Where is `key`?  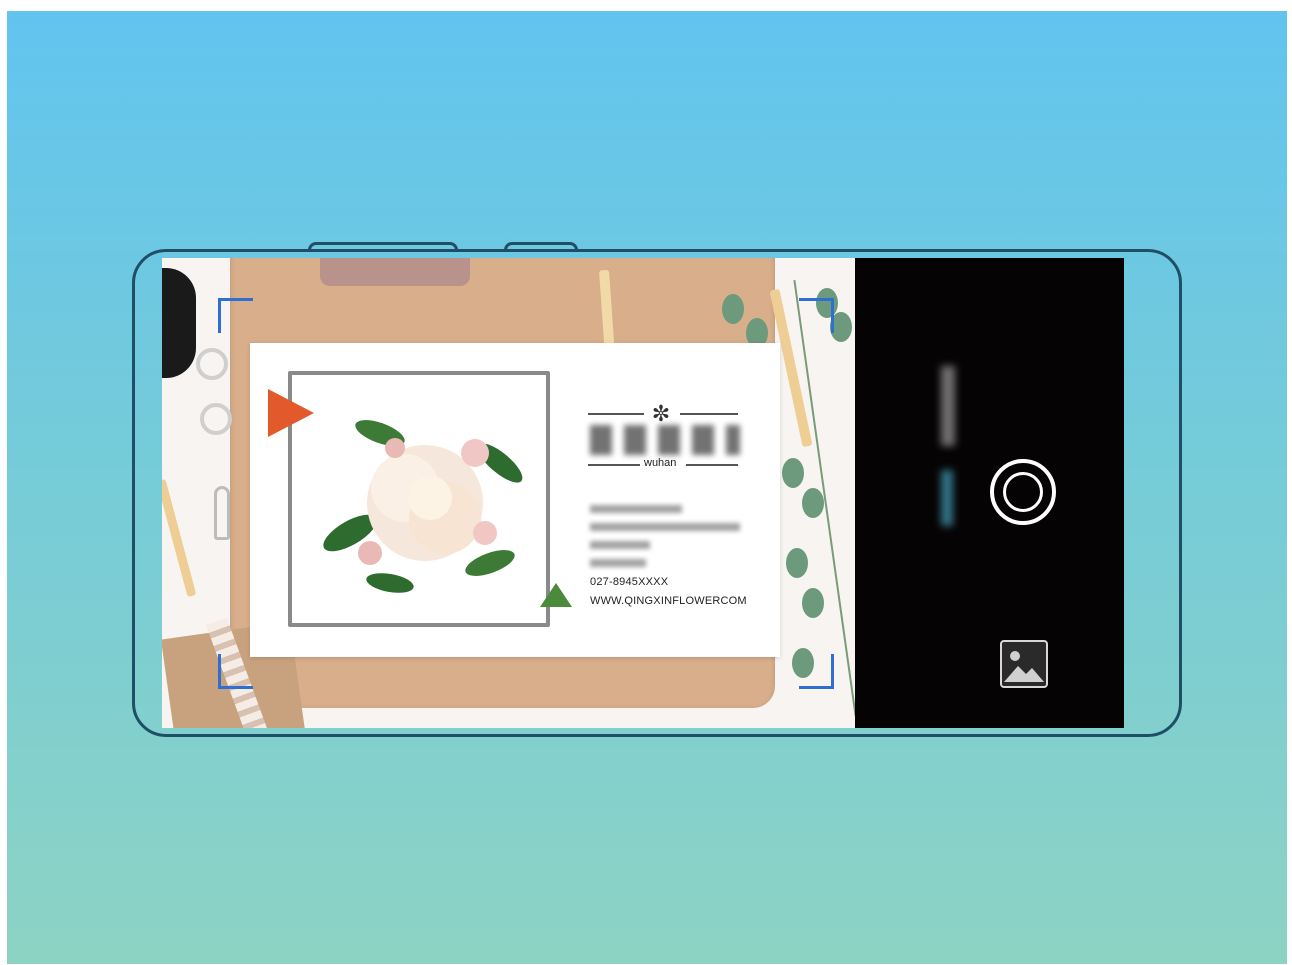
key is located at coordinates (222, 513).